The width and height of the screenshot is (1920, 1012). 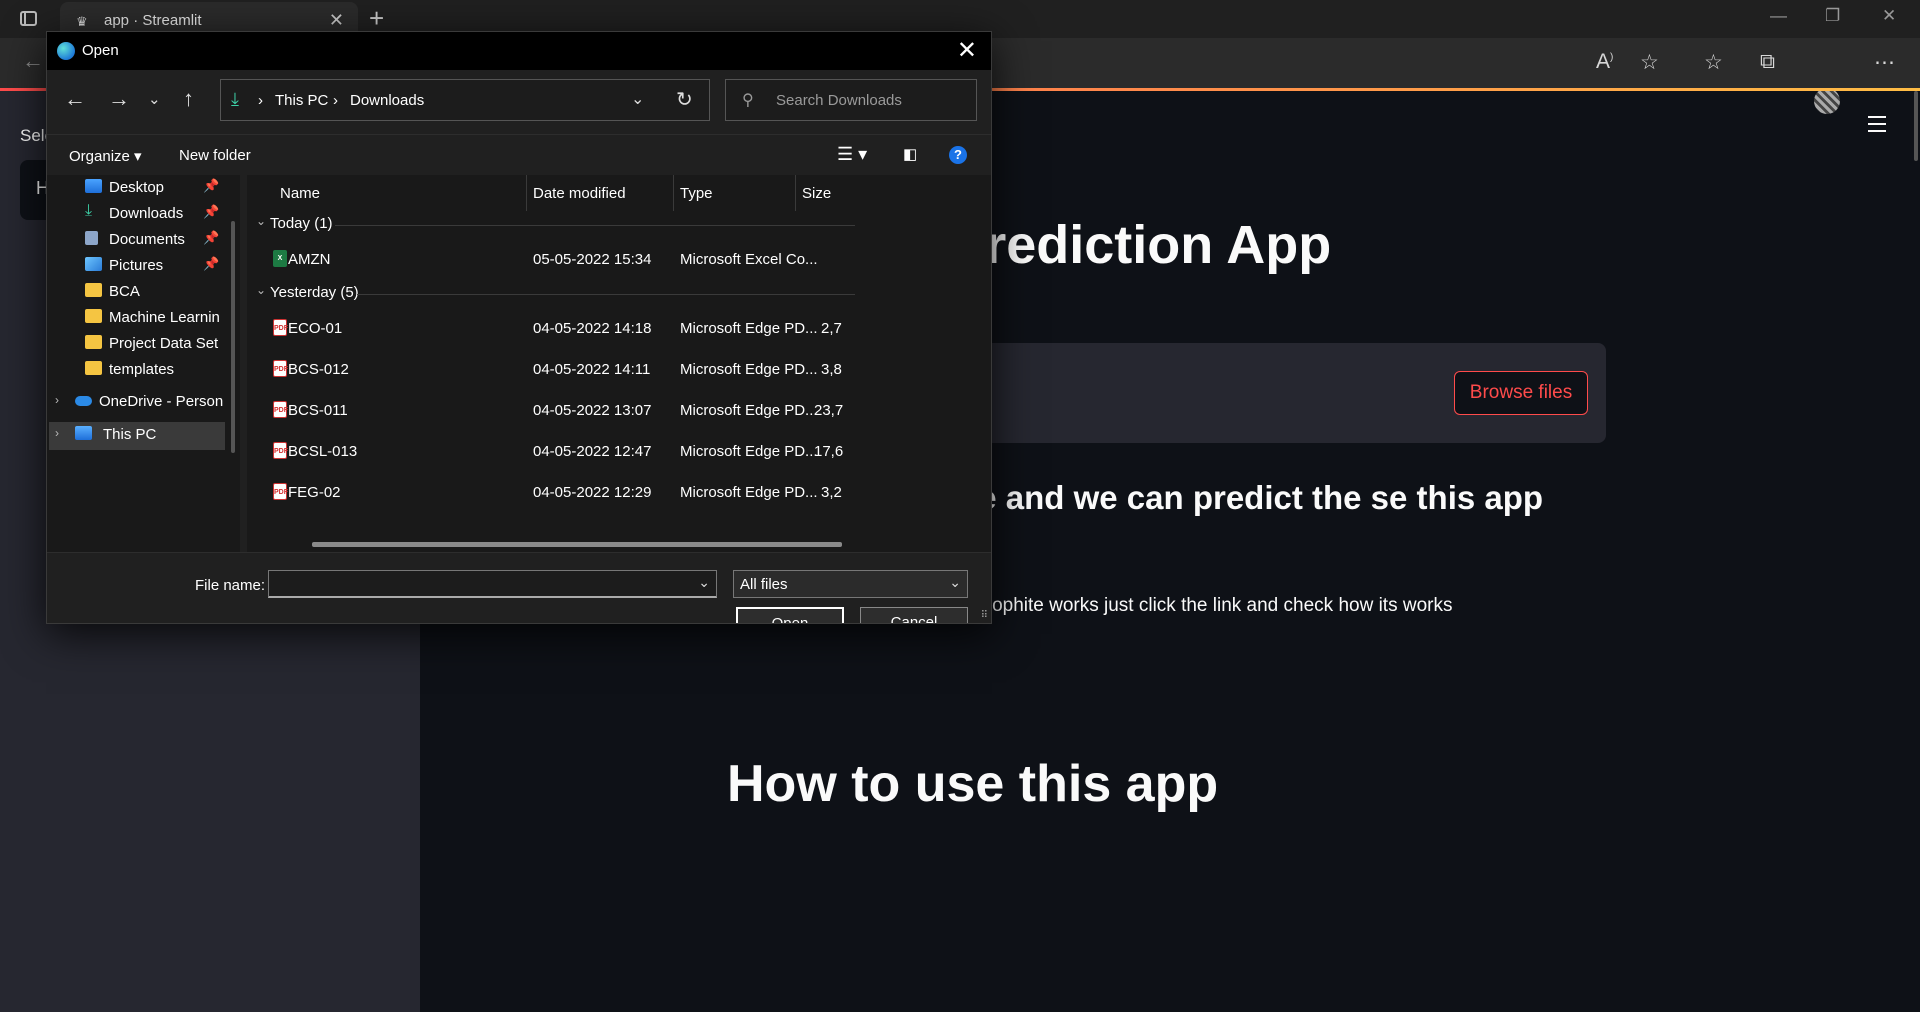 I want to click on file-name-input: ⌄, so click(x=492, y=584).